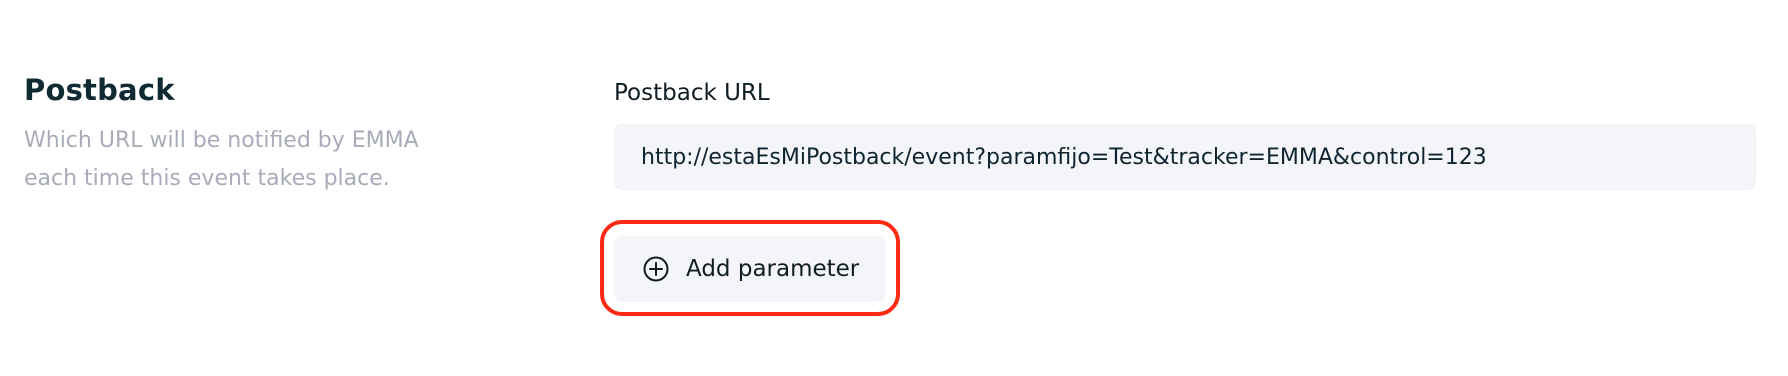  What do you see at coordinates (99, 90) in the screenshot?
I see `section-title: Postback` at bounding box center [99, 90].